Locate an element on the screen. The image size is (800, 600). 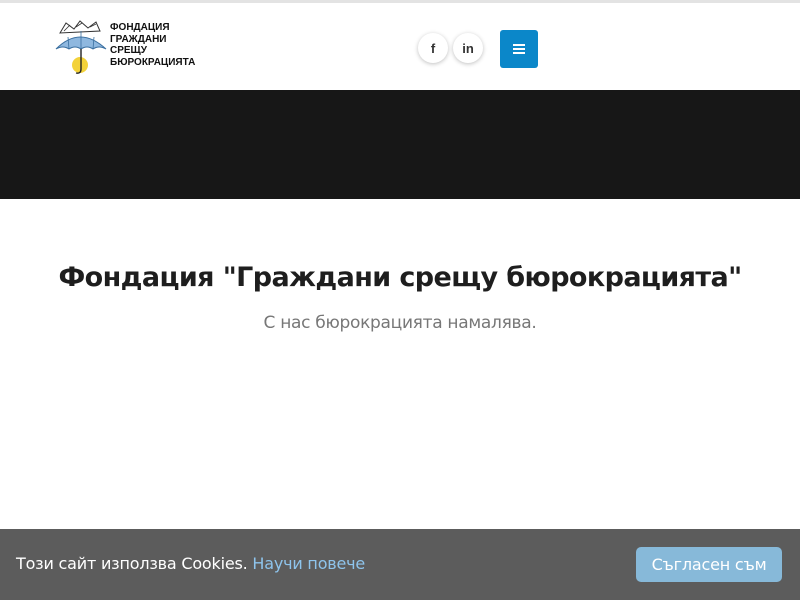
accept-cookies-button: Съгласен съм is located at coordinates (709, 564).